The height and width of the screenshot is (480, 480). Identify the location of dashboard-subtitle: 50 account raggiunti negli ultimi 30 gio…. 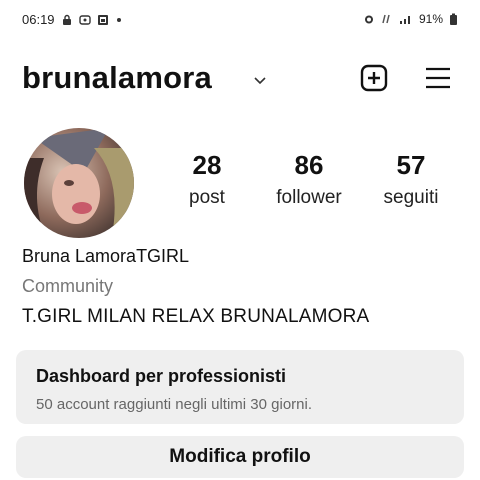
(174, 404).